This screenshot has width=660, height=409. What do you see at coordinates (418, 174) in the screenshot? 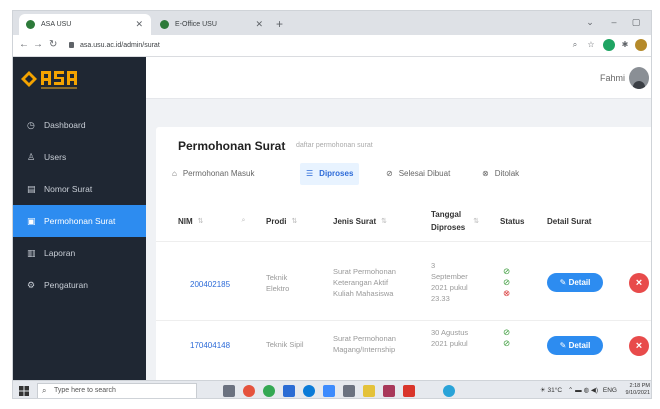
I see `tab-selesai-dibuat: ⊘ Selesai Dibuat` at bounding box center [418, 174].